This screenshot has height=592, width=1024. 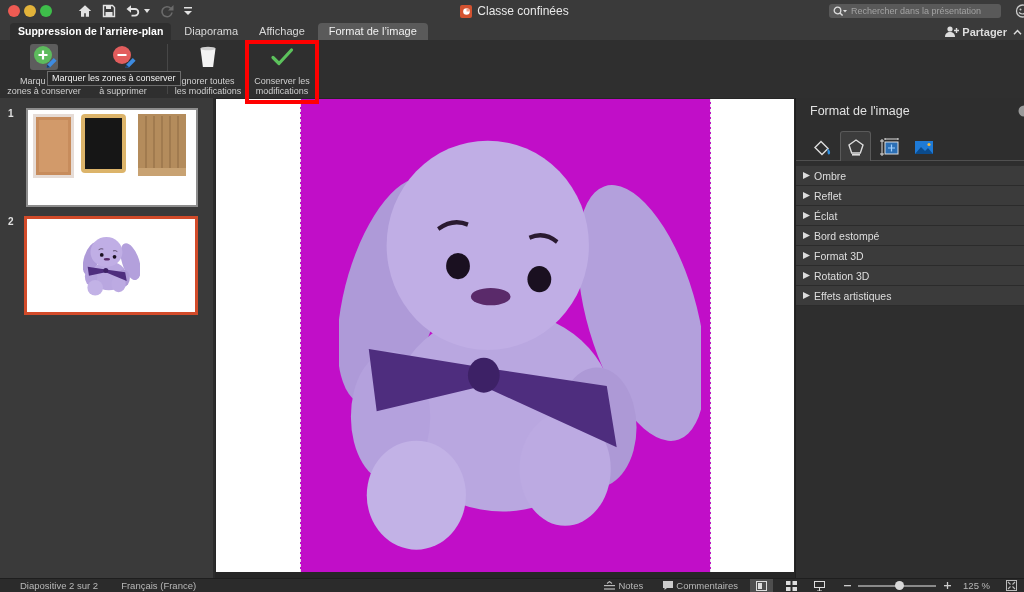 I want to click on fullscreen-icon, so click(x=46, y=11).